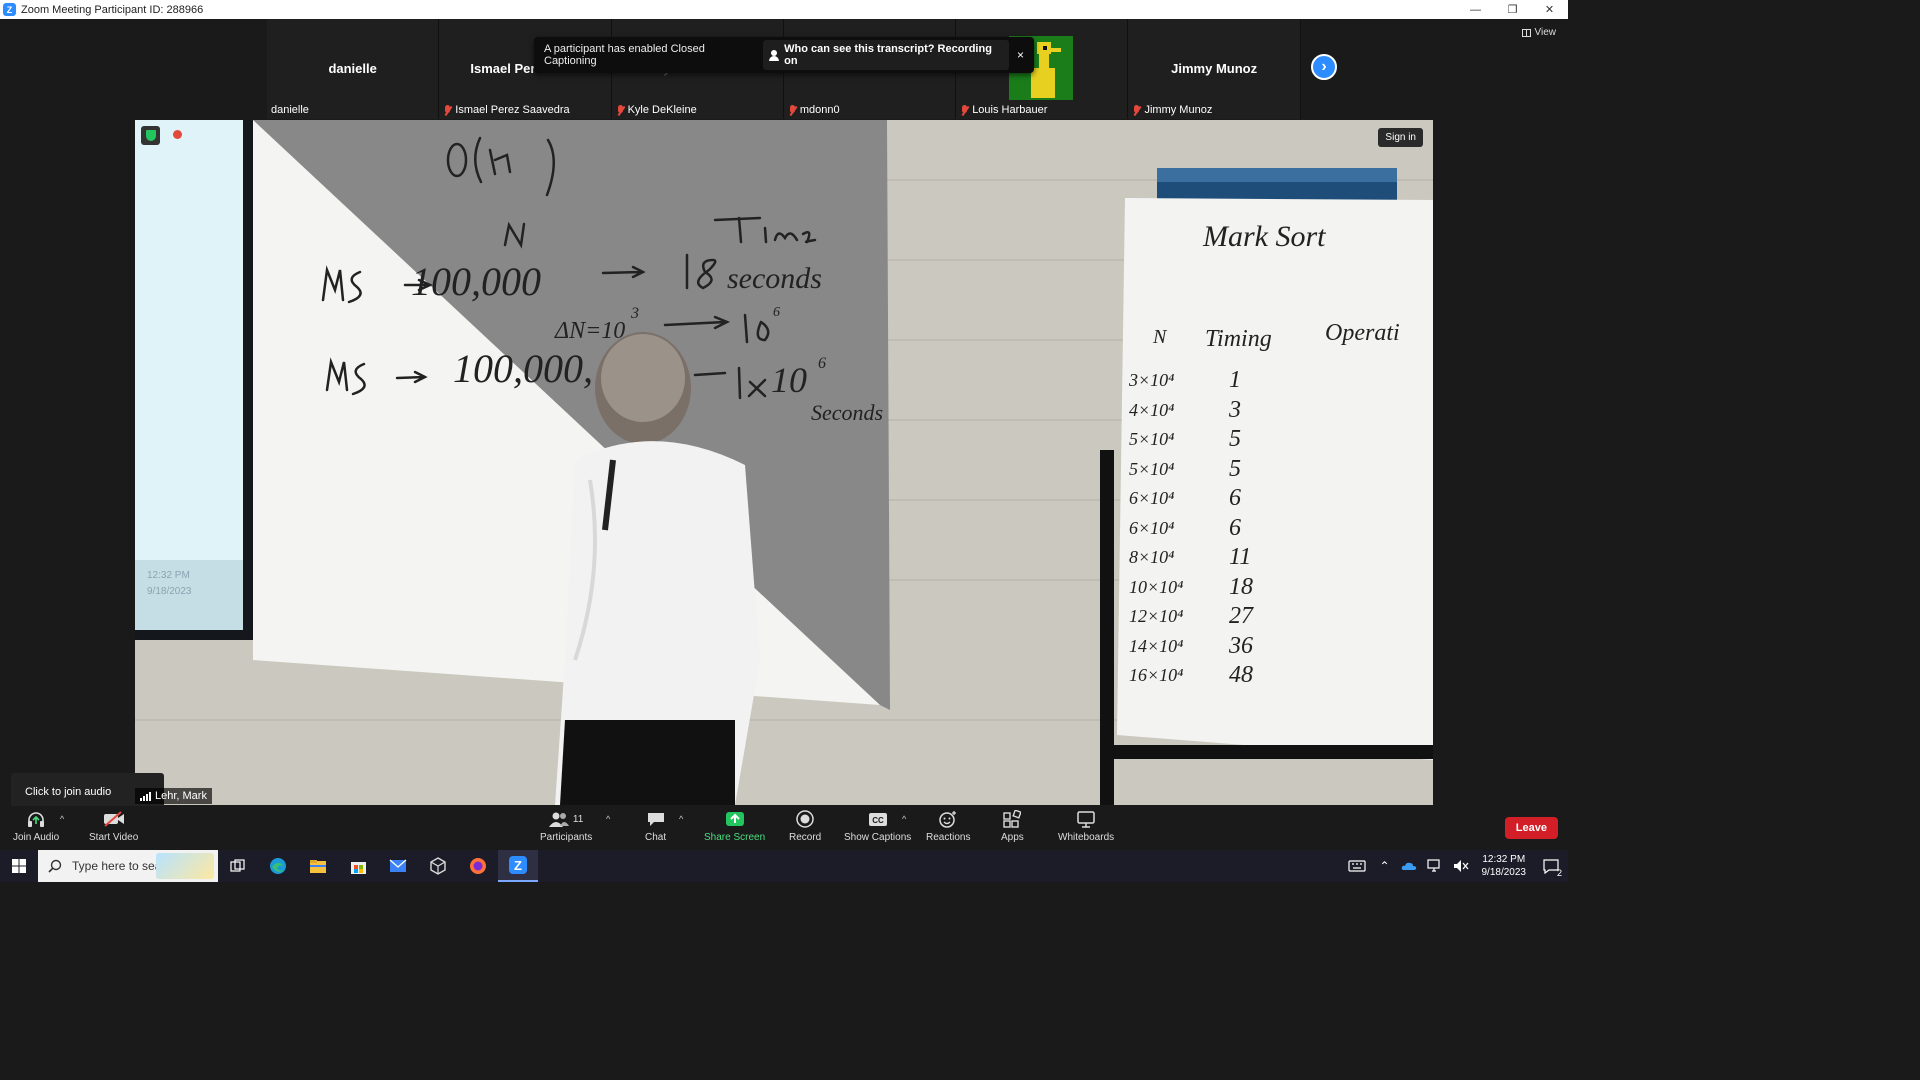  Describe the element at coordinates (278, 866) in the screenshot. I see `edge-browser-icon` at that location.